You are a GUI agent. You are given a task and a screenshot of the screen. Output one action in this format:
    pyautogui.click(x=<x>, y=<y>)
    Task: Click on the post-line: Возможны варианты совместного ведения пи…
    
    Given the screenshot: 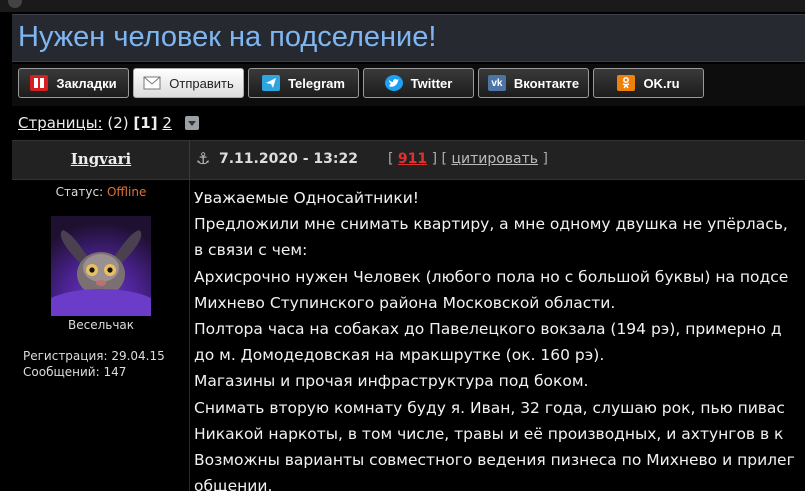 What is the action you would take?
    pyautogui.click(x=494, y=460)
    